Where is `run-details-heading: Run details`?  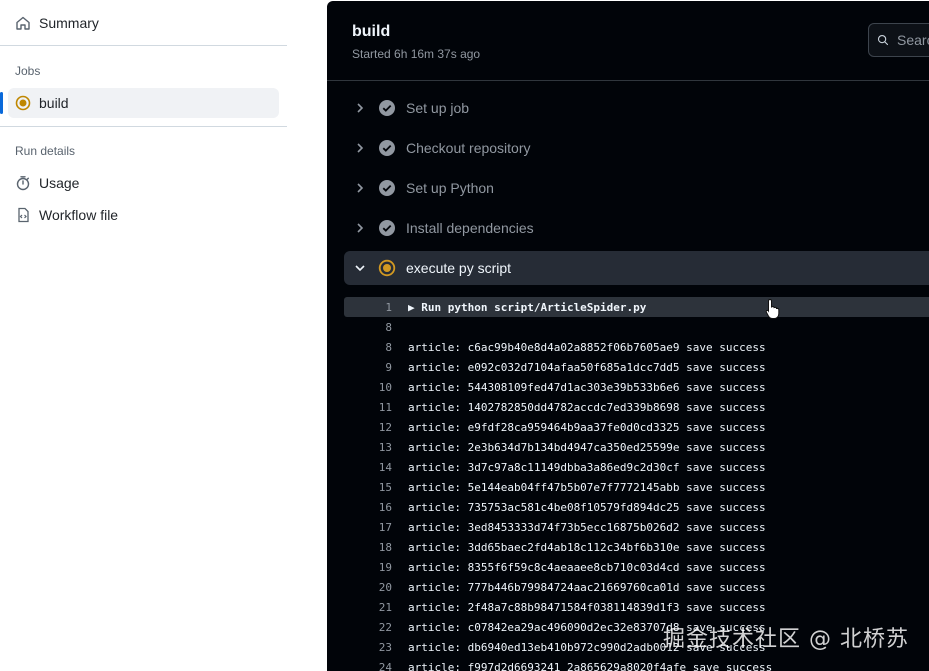 run-details-heading: Run details is located at coordinates (45, 151).